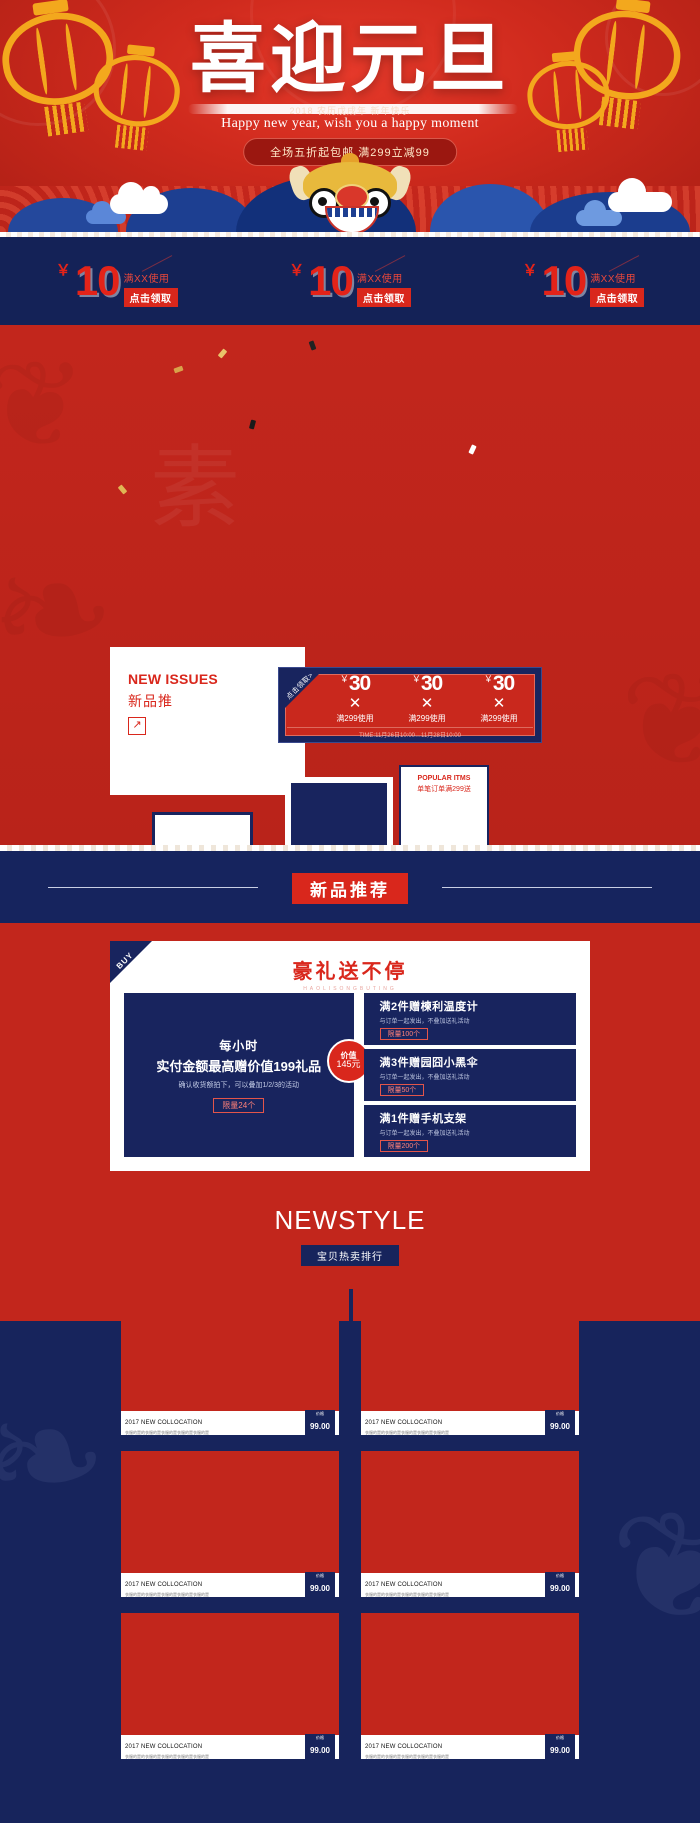 This screenshot has height=1823, width=700. What do you see at coordinates (429, 1007) in the screenshot?
I see `gift-item-title: 满2件赠楝利温度计` at bounding box center [429, 1007].